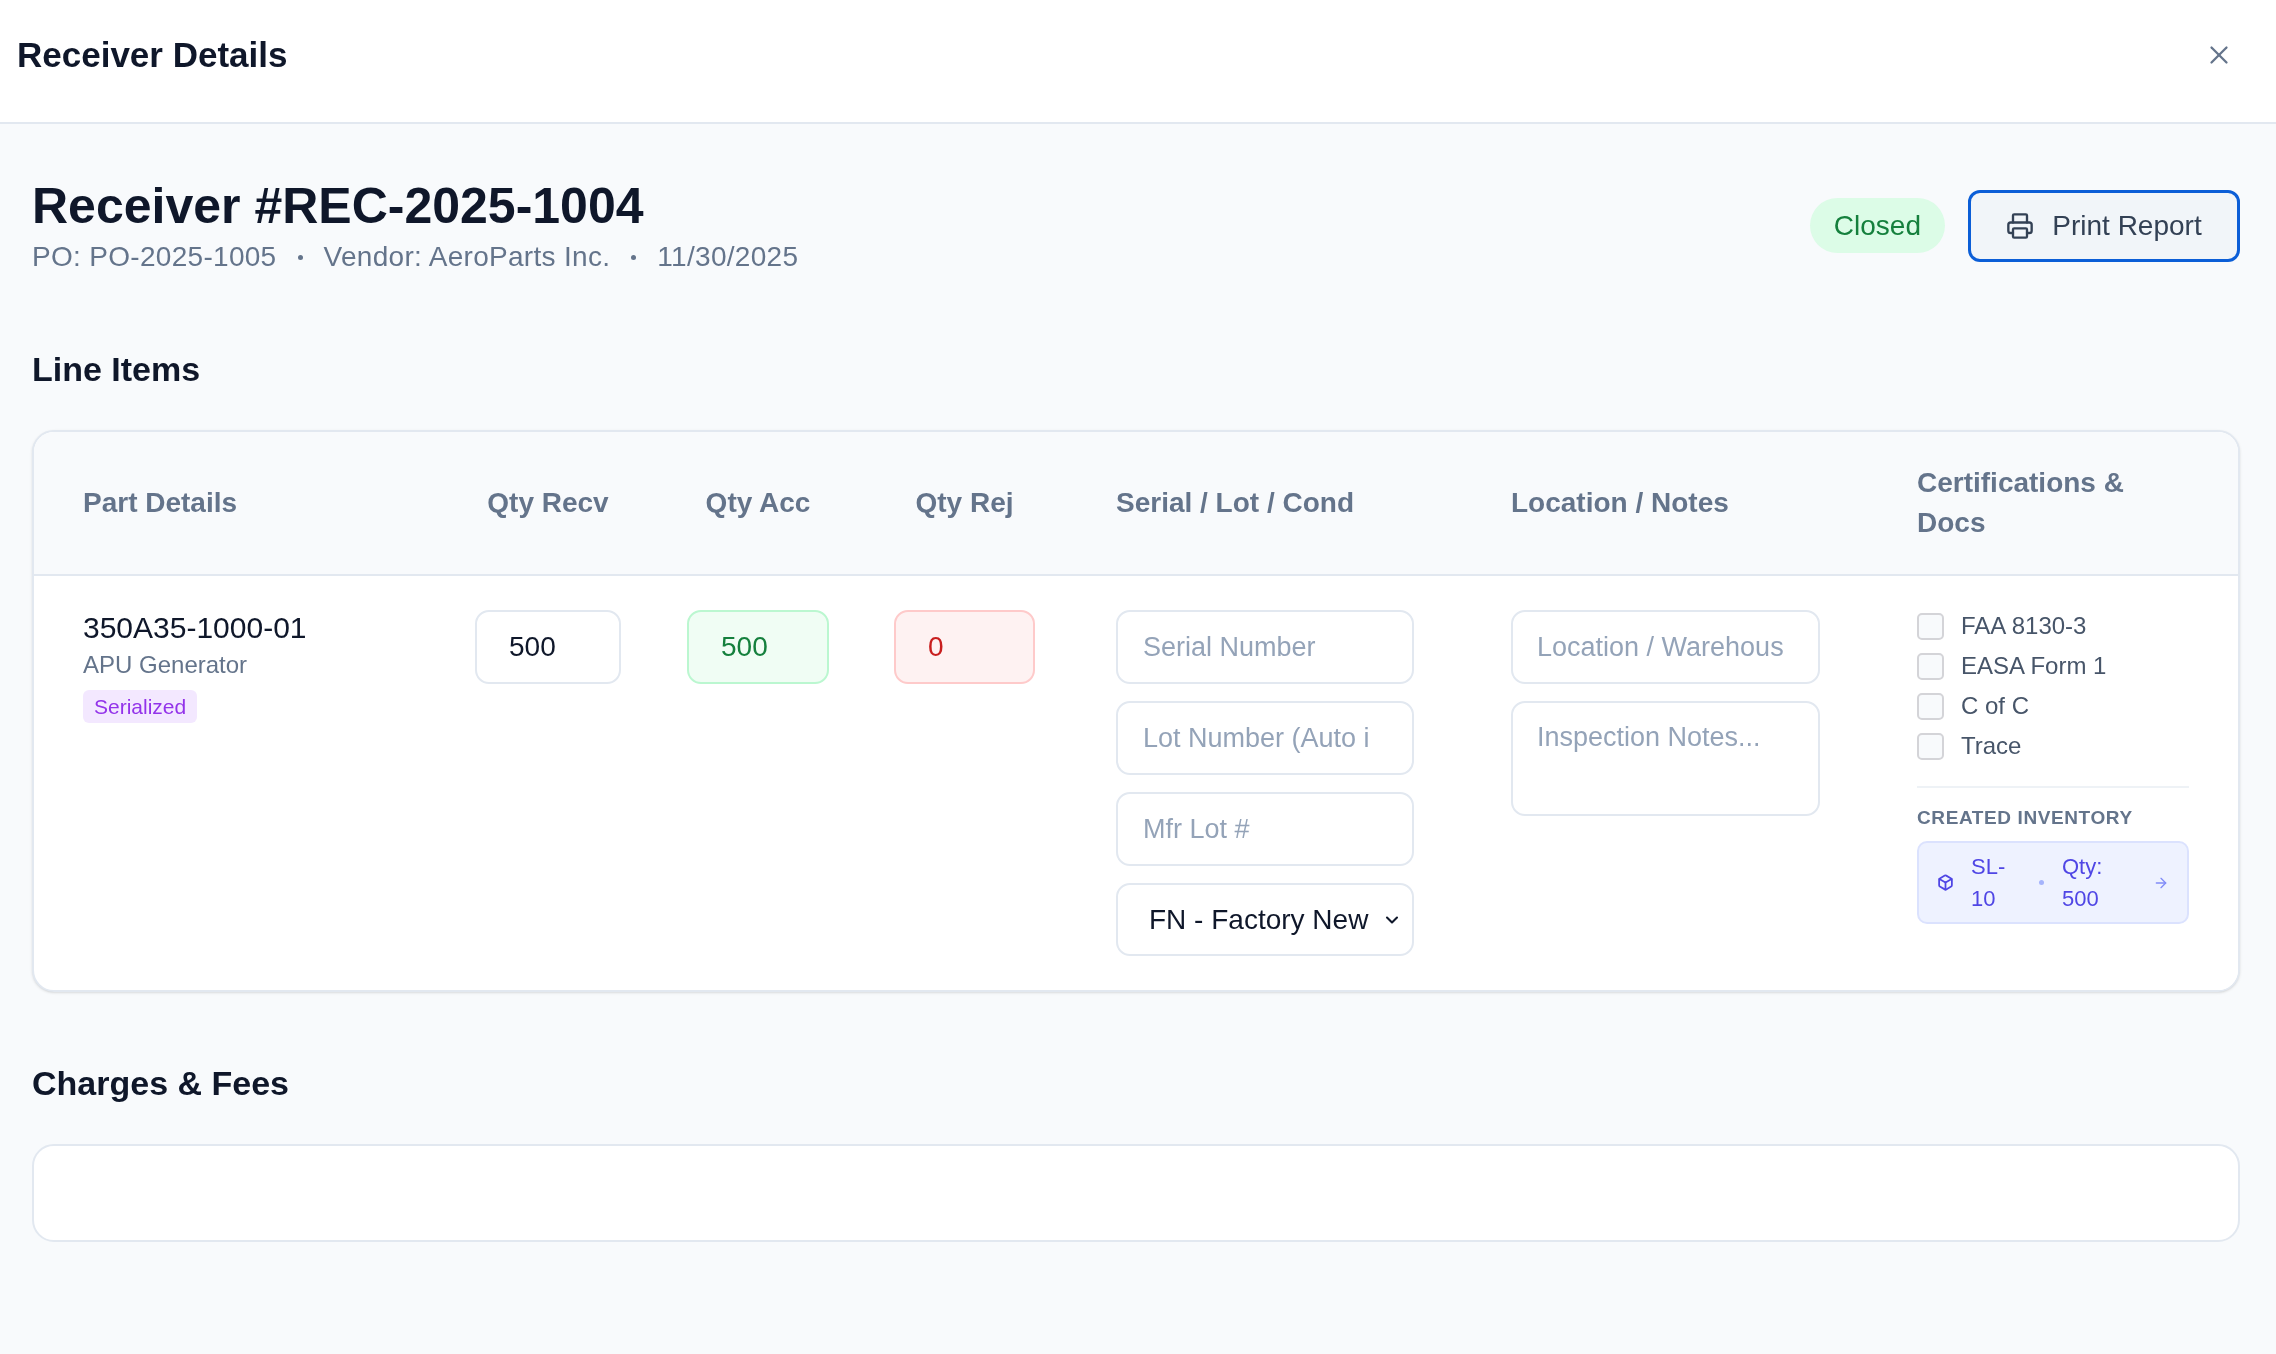 The height and width of the screenshot is (1354, 2276). What do you see at coordinates (140, 706) in the screenshot?
I see `type-tag: Serialized` at bounding box center [140, 706].